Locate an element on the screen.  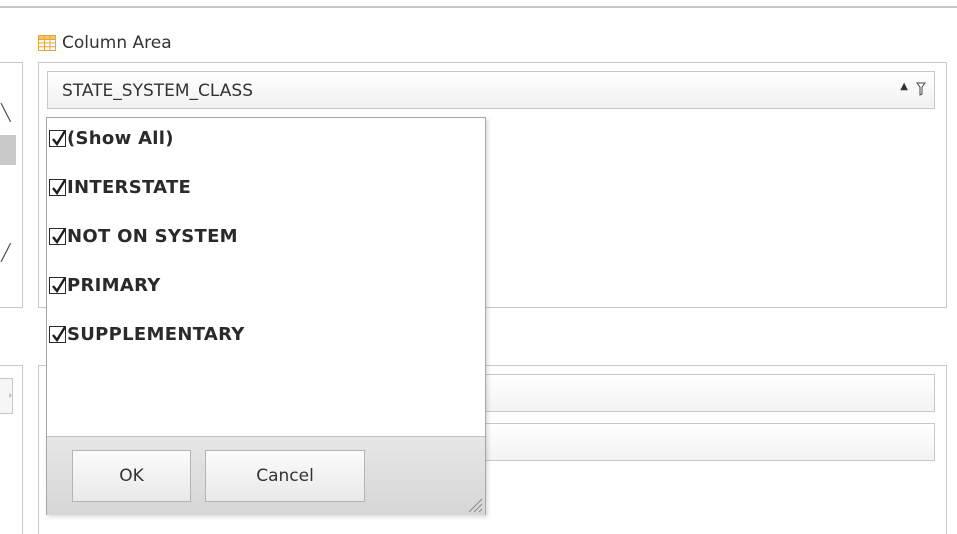
filter-item-interstate: INTERSTATE is located at coordinates (264, 199).